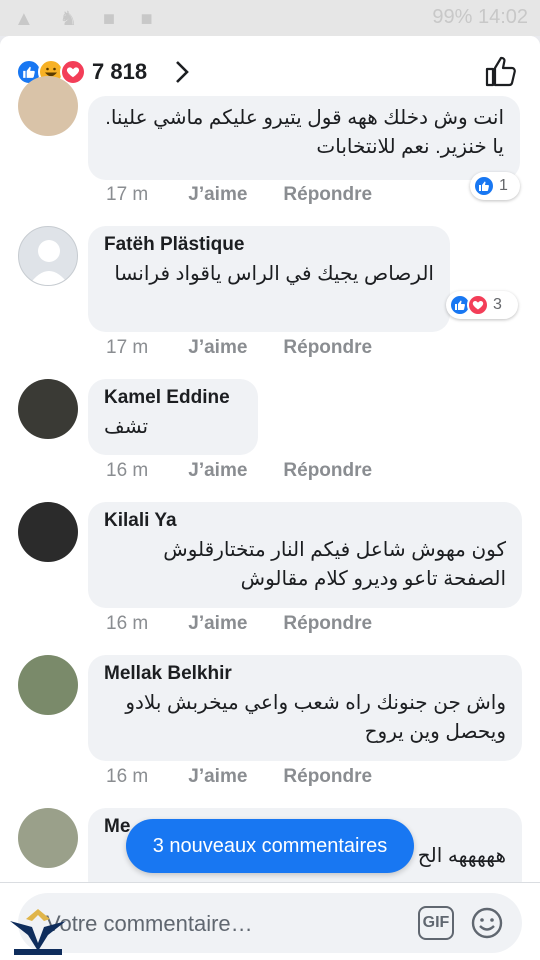  Describe the element at coordinates (269, 245) in the screenshot. I see `commenter-name: Fatëh Plästique` at that location.